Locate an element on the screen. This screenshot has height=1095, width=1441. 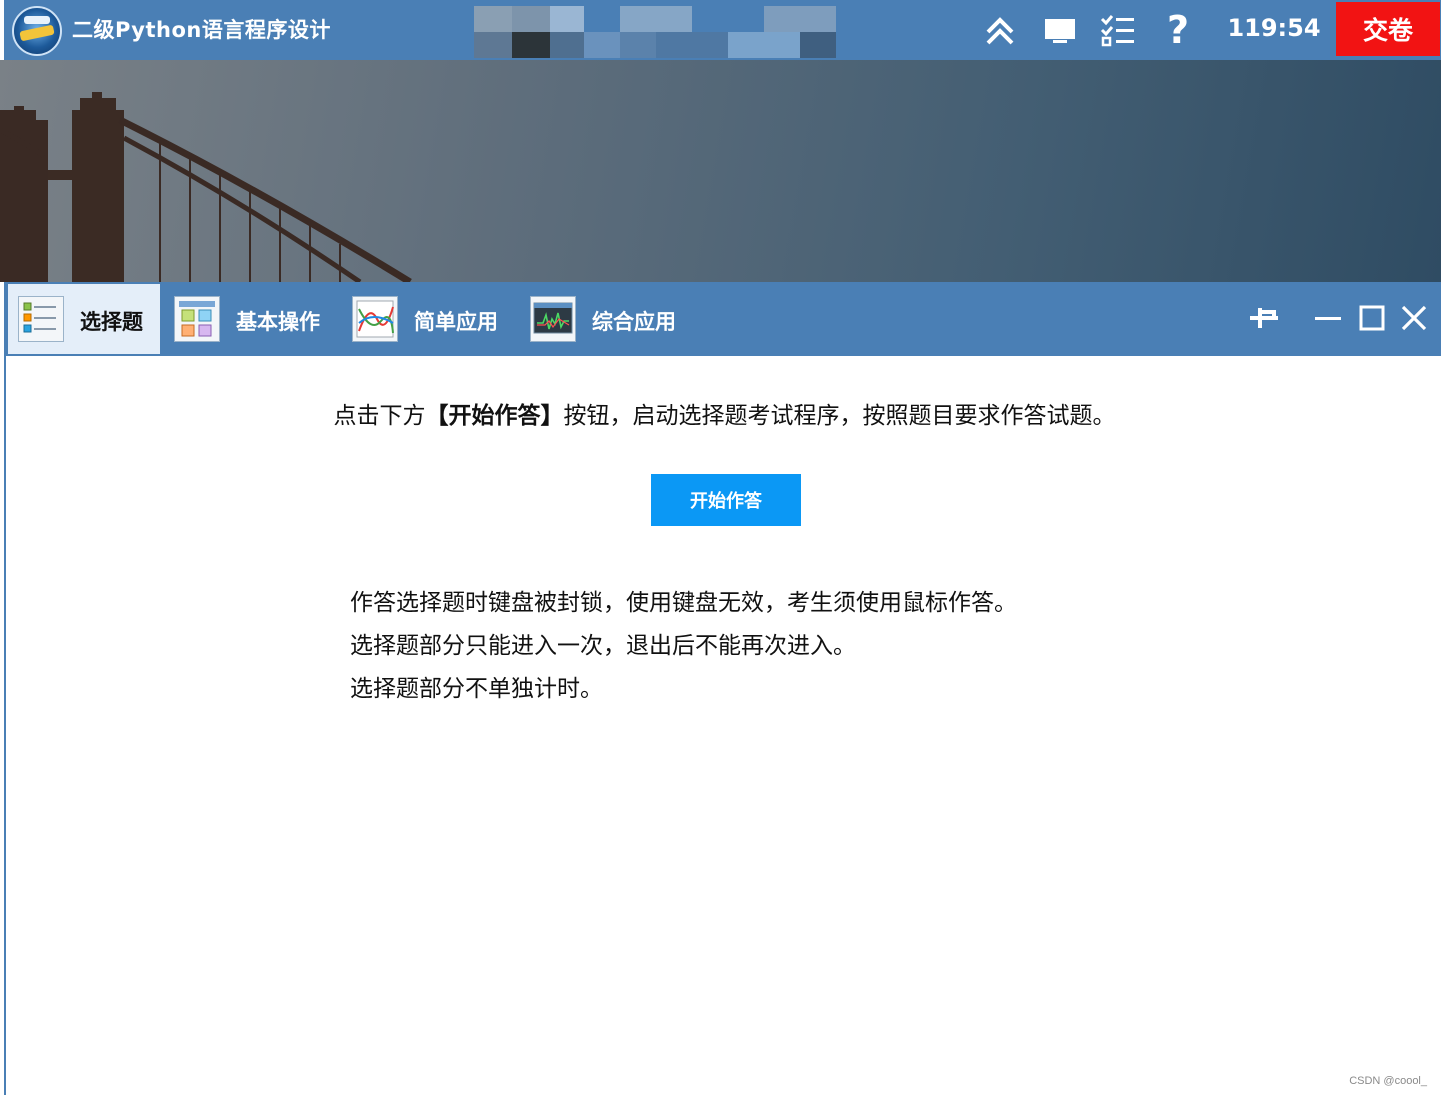
basic-operation-icon is located at coordinates (197, 319).